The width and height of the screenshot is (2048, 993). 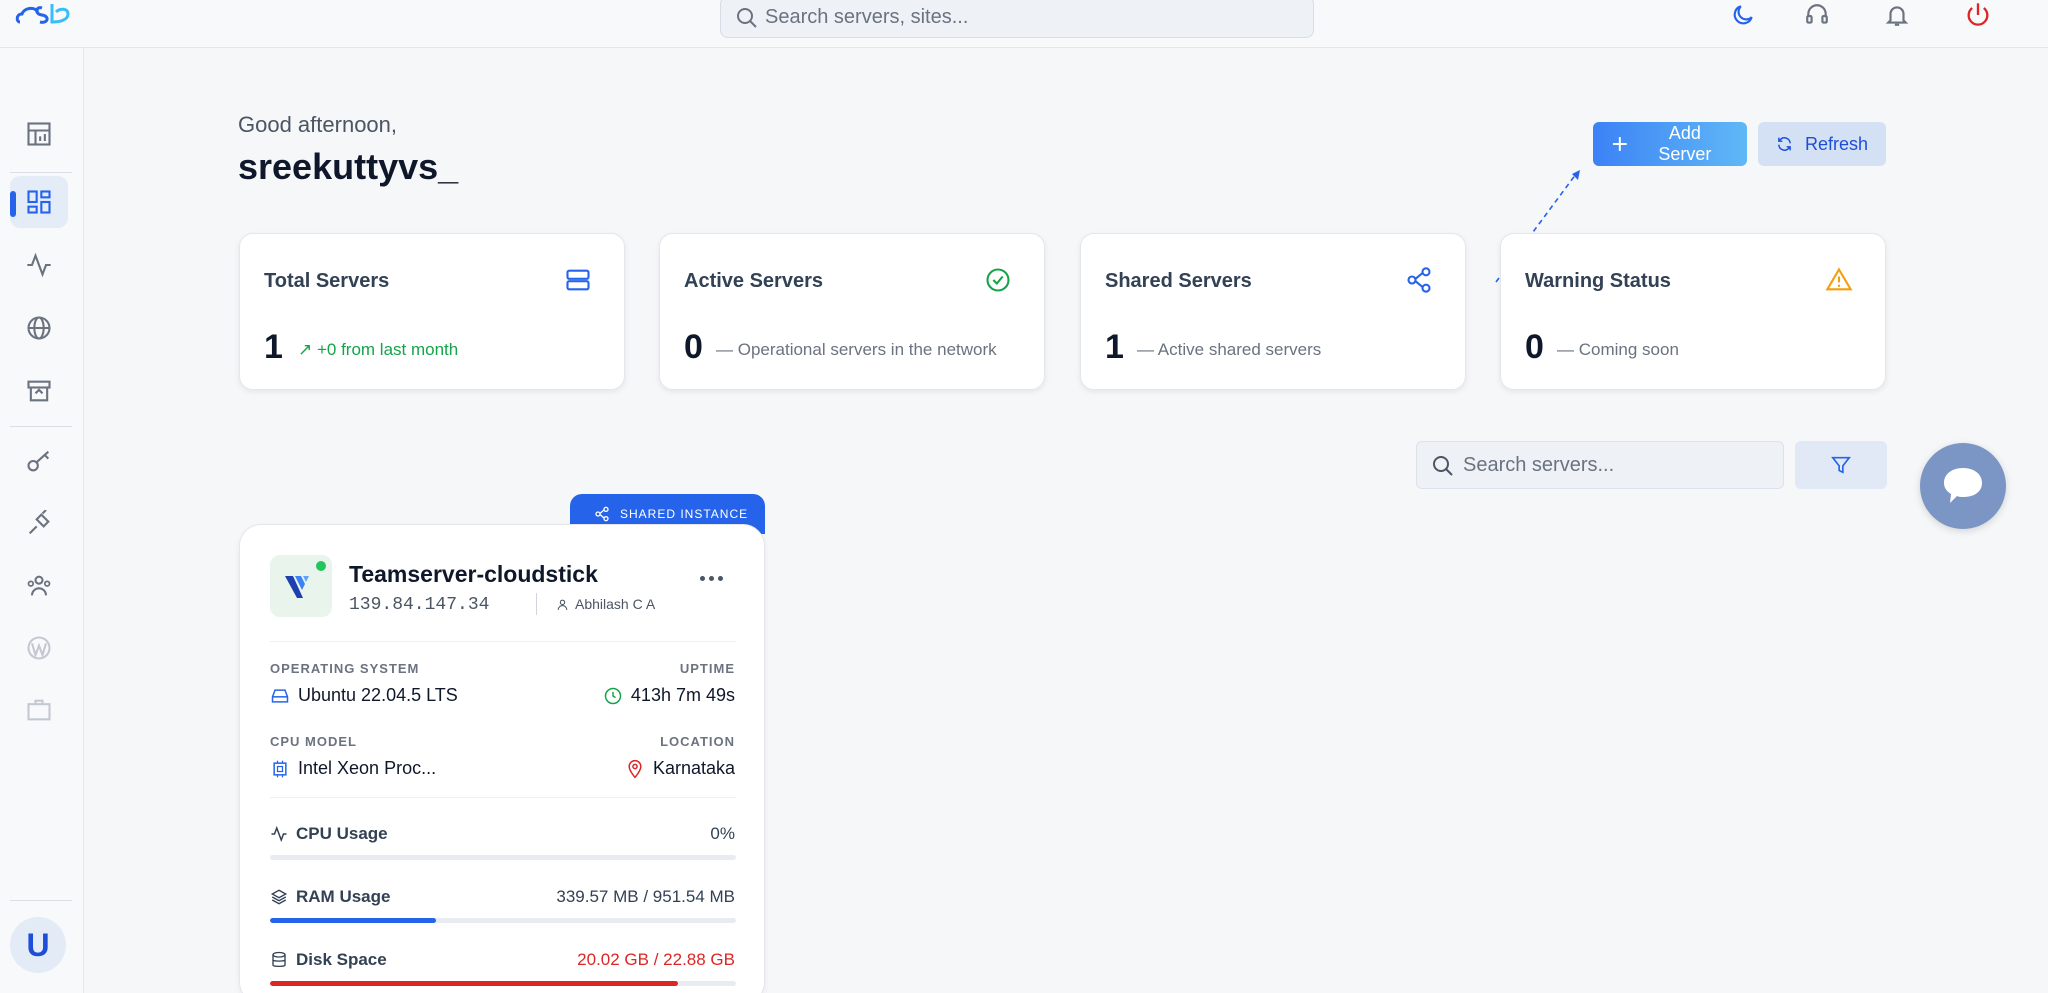 I want to click on uptime-text: 413h 7m 49s, so click(x=682, y=695).